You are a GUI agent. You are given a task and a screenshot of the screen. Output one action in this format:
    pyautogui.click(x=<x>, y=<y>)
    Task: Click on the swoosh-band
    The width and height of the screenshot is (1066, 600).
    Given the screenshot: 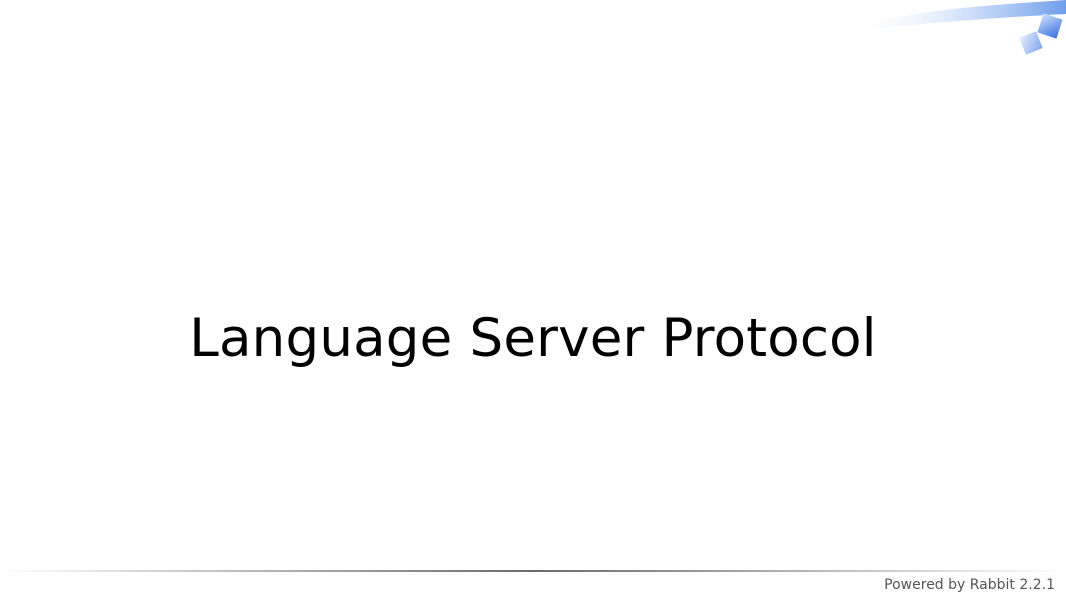 What is the action you would take?
    pyautogui.click(x=956, y=16)
    